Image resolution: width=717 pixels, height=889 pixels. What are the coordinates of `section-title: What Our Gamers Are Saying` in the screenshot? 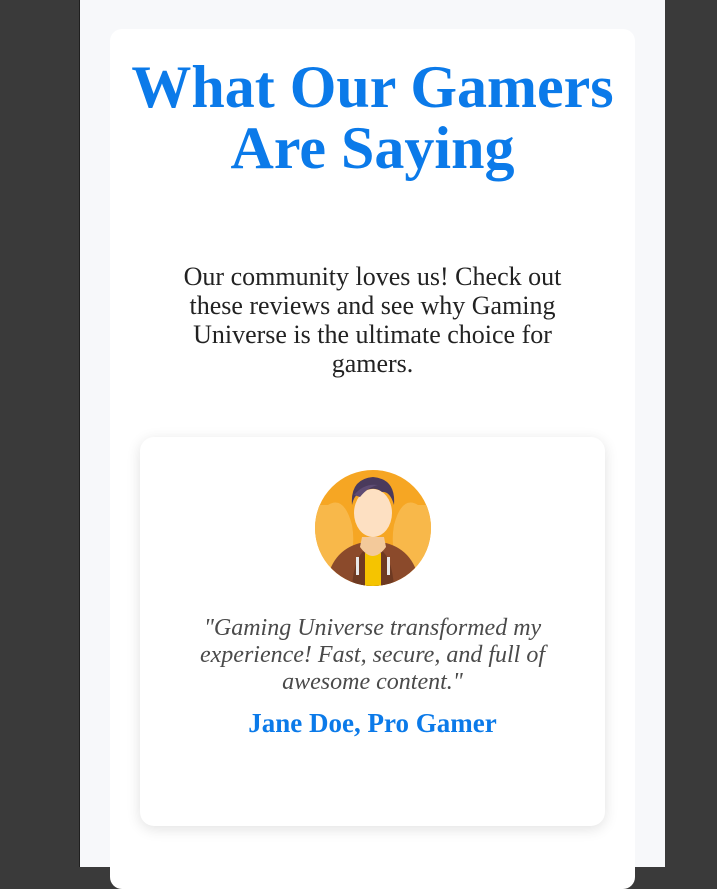 It's located at (372, 117).